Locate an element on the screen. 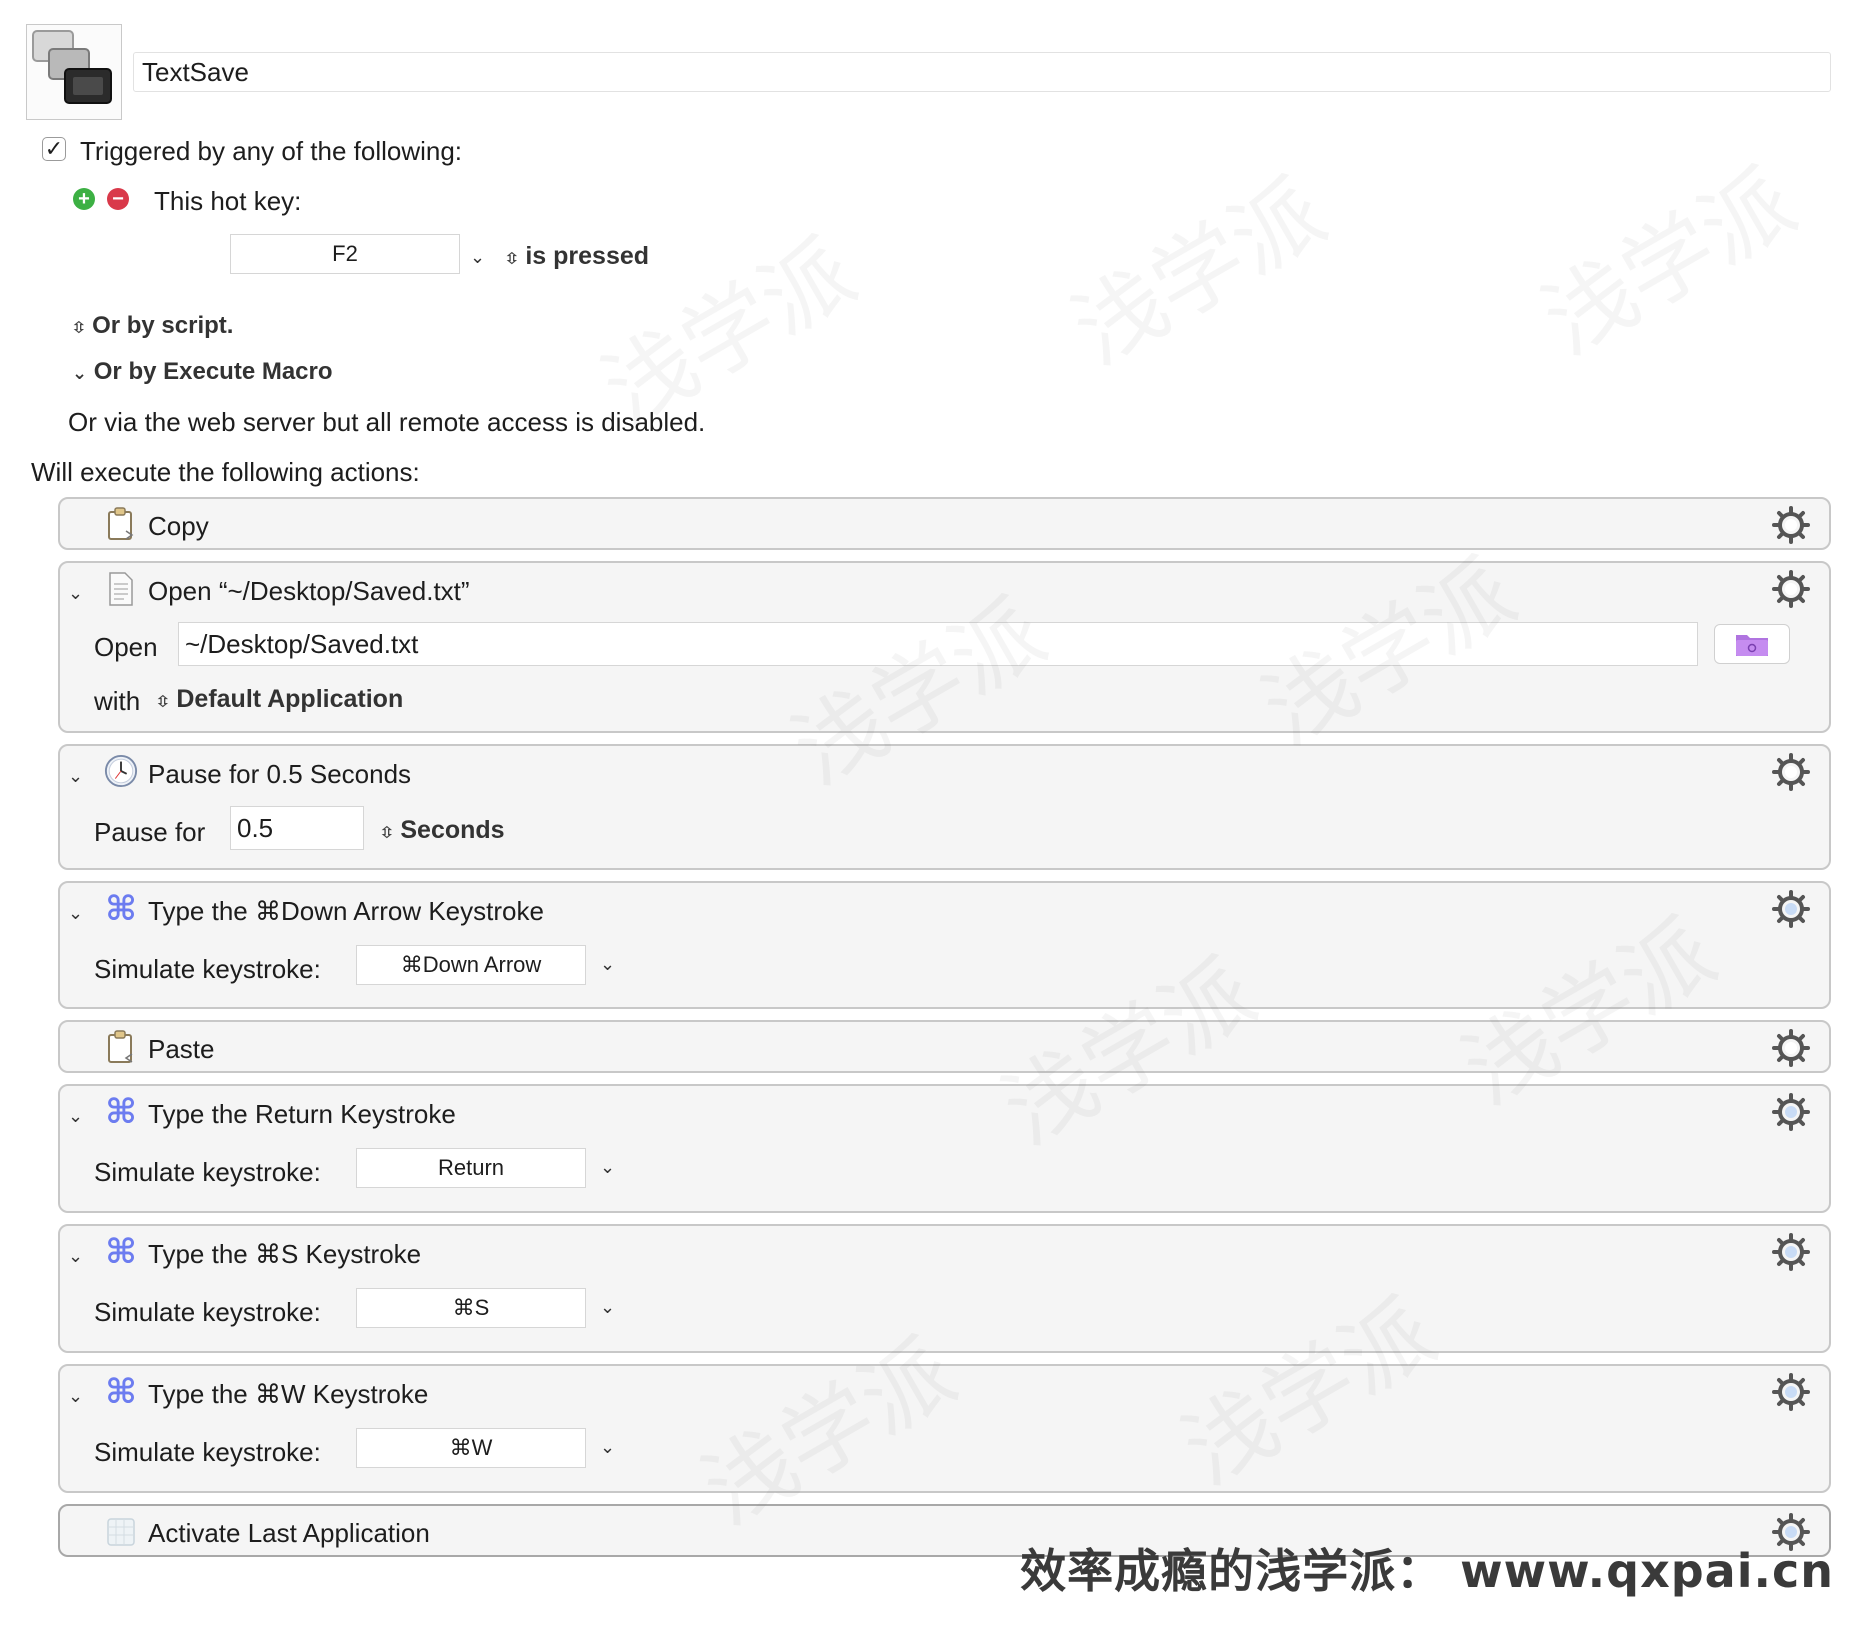 The width and height of the screenshot is (1872, 1642). trigger-header: Triggered by any of the following: is located at coordinates (271, 151).